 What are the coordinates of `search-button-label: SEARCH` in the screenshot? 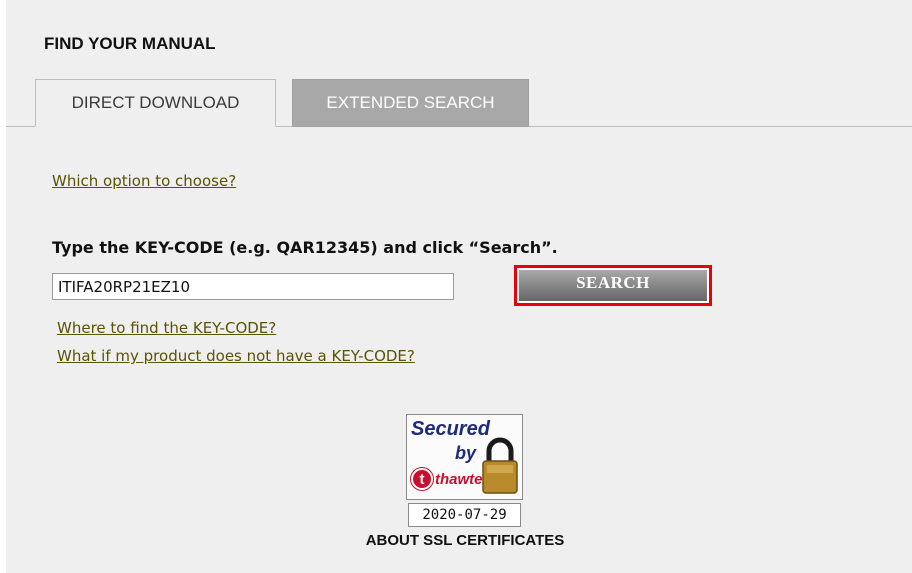 It's located at (613, 285).